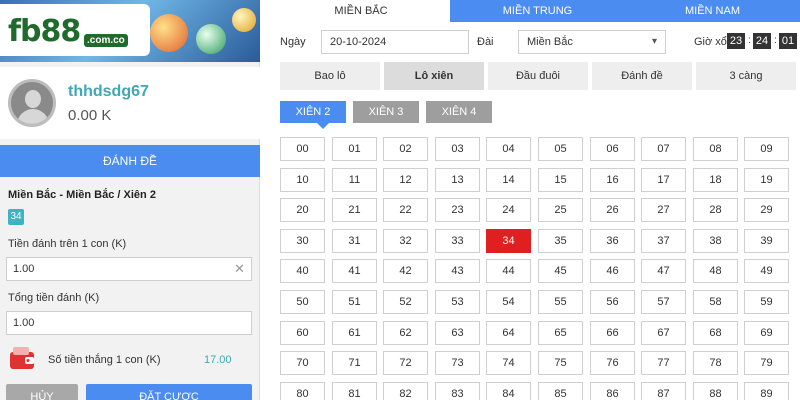 The width and height of the screenshot is (800, 400). What do you see at coordinates (302, 333) in the screenshot?
I see `number-cell: 60` at bounding box center [302, 333].